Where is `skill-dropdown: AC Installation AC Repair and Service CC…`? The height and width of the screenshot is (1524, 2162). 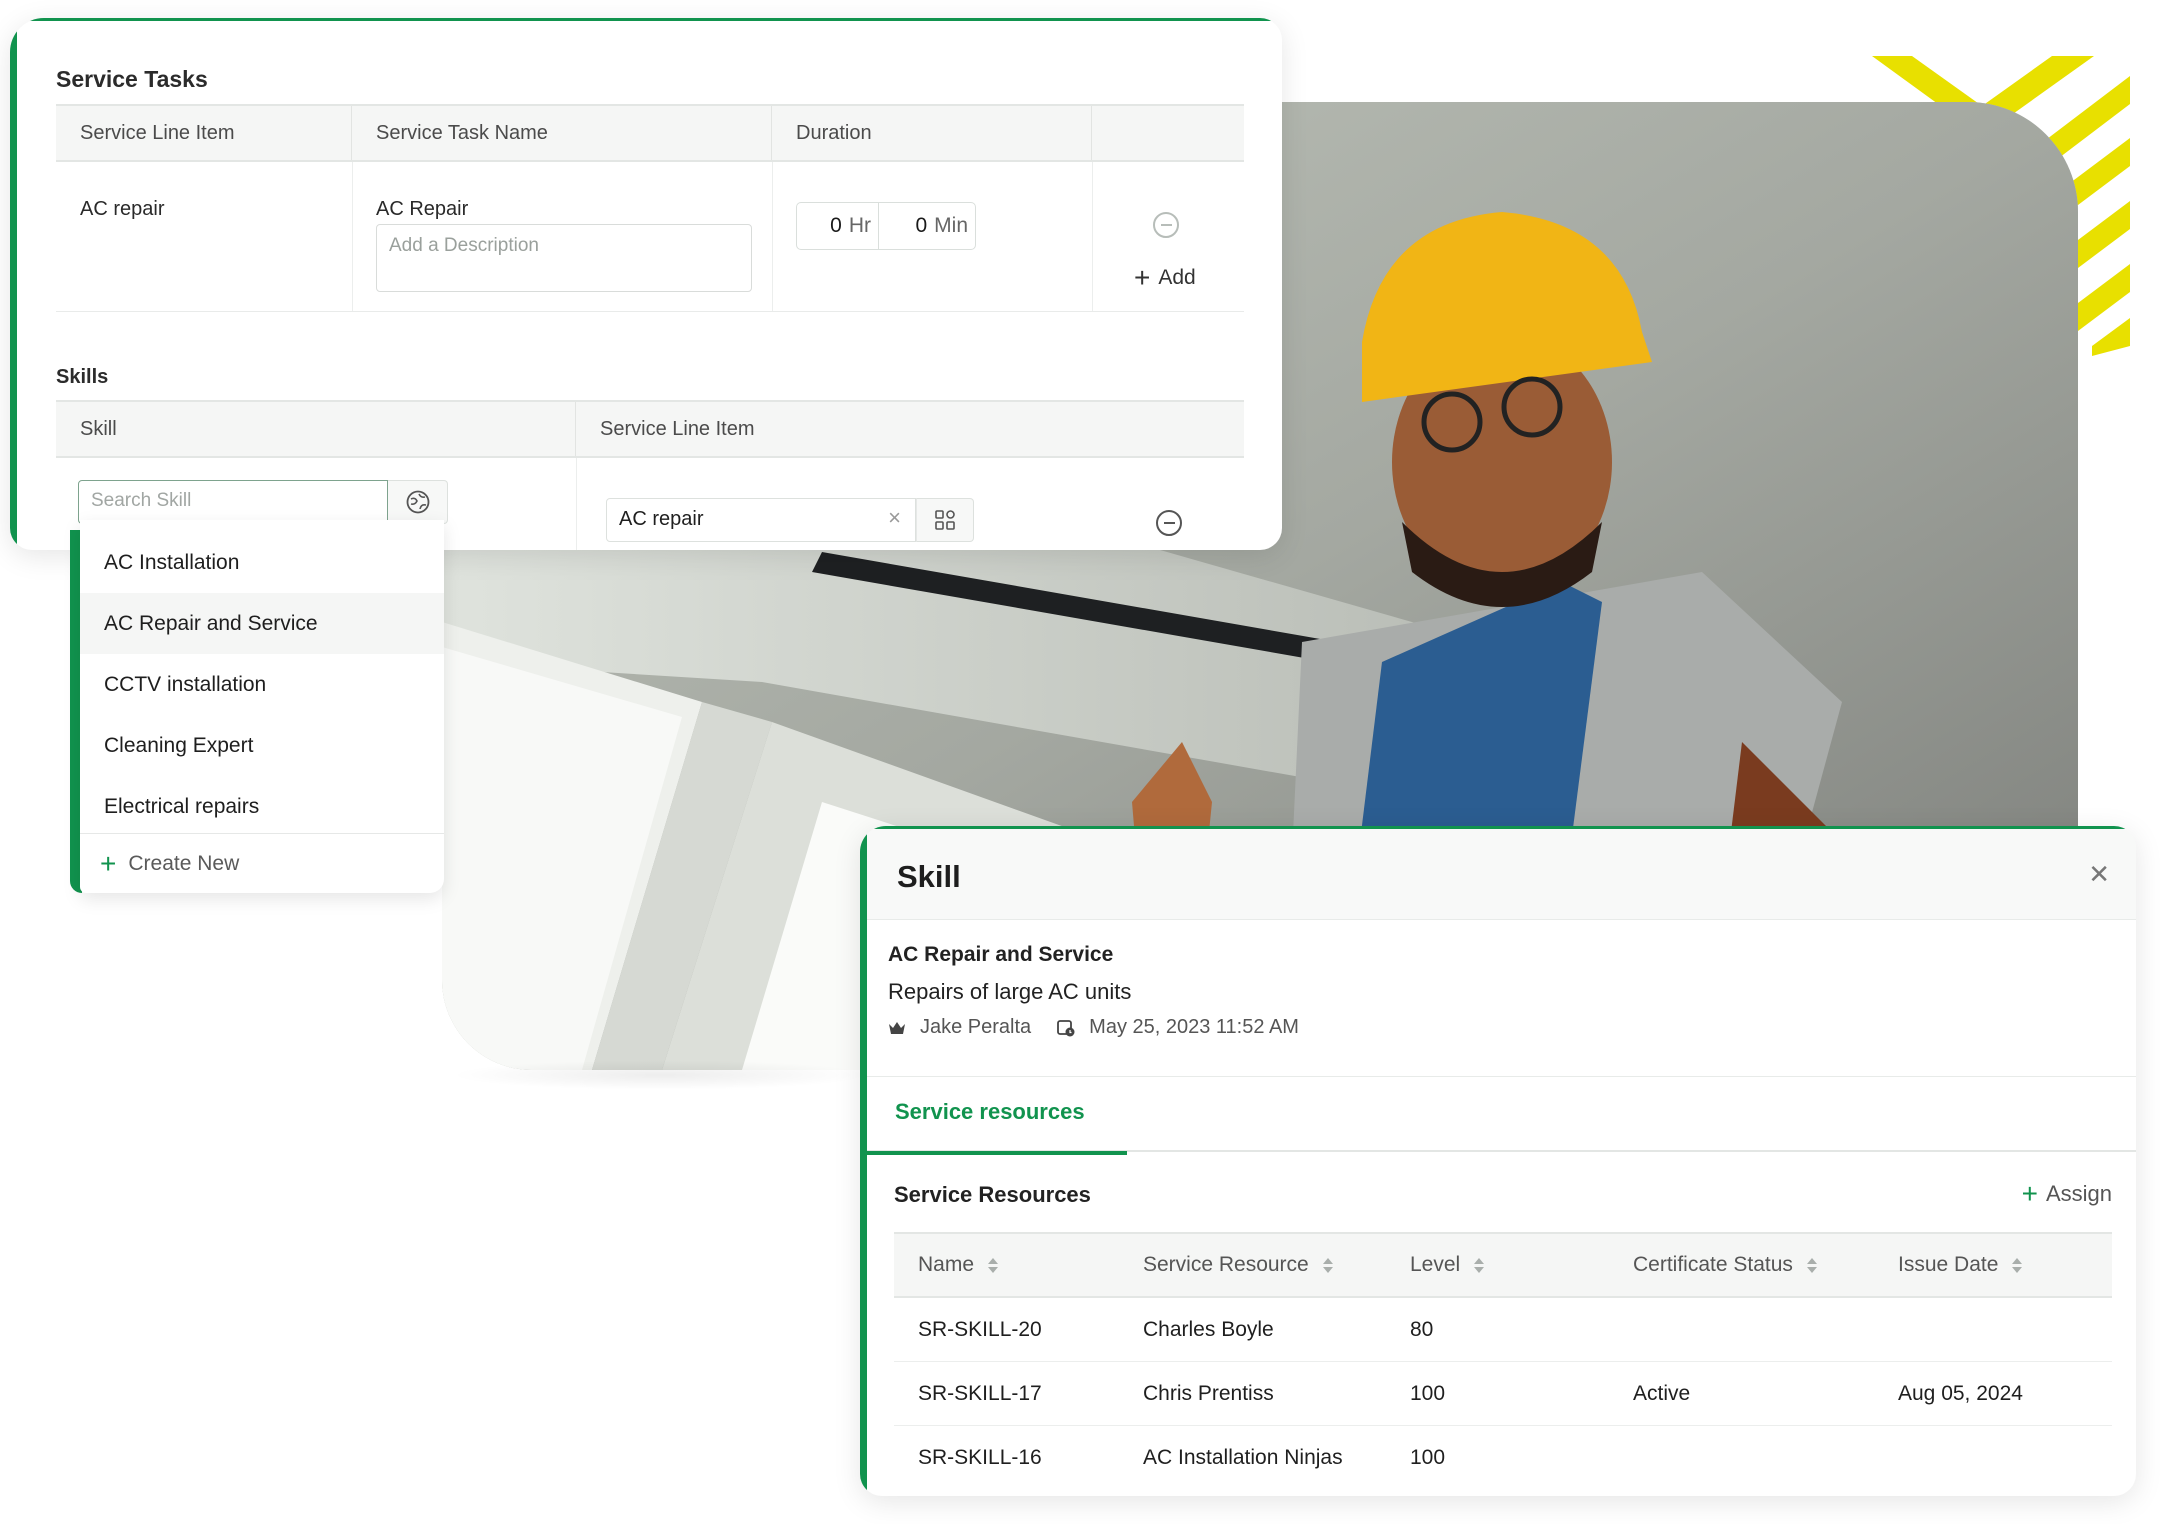
skill-dropdown: AC Installation AC Repair and Service CC… is located at coordinates (257, 706).